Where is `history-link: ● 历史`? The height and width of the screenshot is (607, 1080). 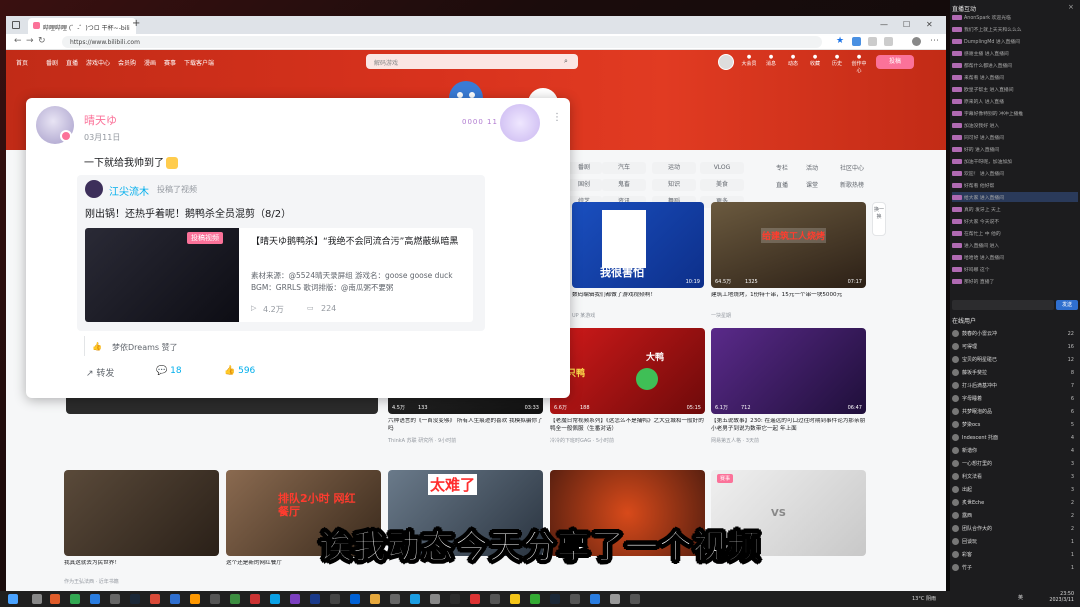
history-link: ● 历史 is located at coordinates (837, 61).